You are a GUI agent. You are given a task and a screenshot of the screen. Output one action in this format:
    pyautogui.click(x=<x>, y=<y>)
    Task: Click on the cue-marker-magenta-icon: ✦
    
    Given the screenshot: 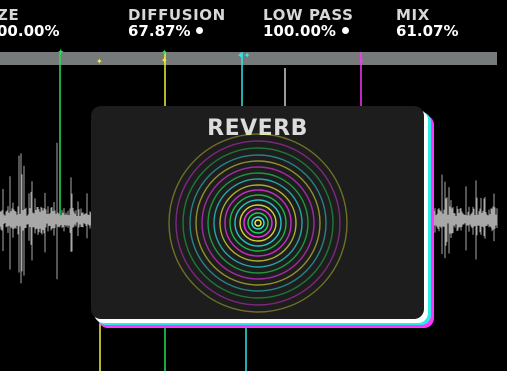 What is the action you would take?
    pyautogui.click(x=361, y=61)
    